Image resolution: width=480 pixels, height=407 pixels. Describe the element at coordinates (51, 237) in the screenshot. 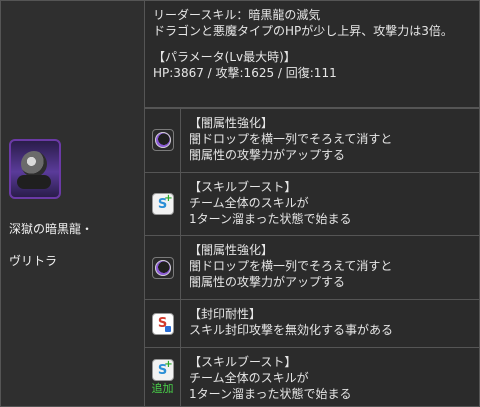

I see `character-name: 深獄の暗黒龍・ ヴリトラ` at that location.